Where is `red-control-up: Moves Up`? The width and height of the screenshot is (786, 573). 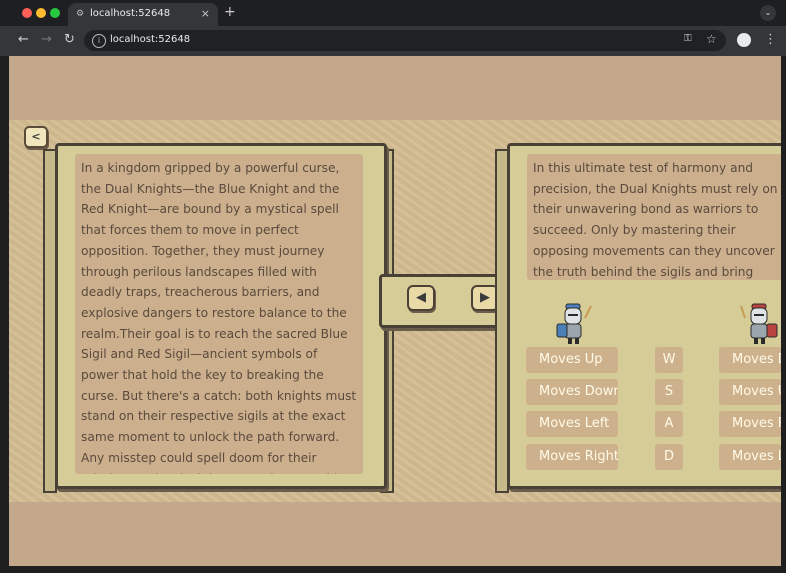
red-control-up: Moves Up is located at coordinates (750, 392).